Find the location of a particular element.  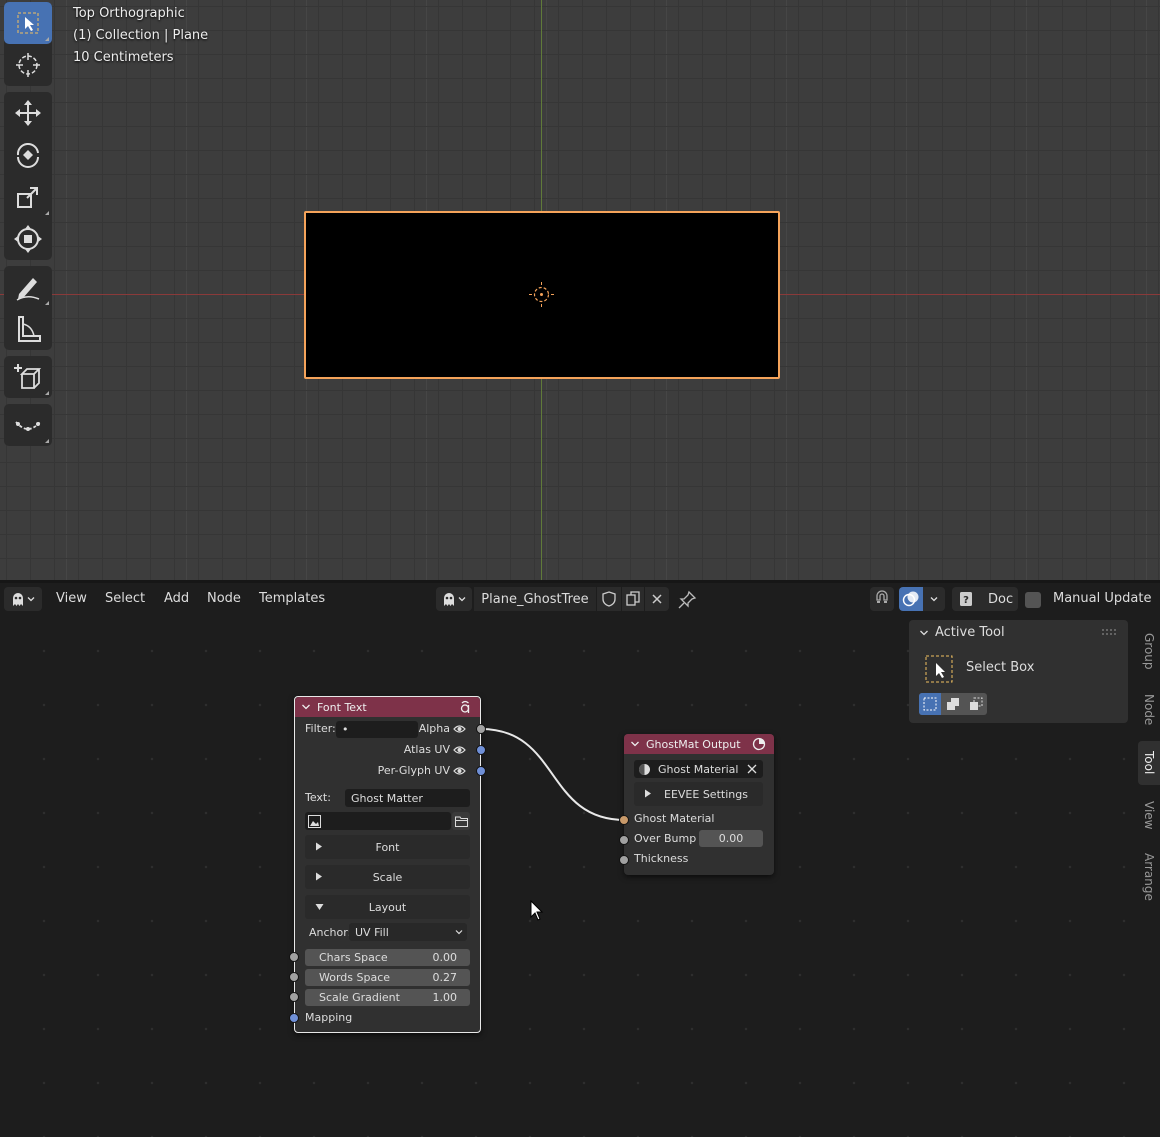

chars-space-slider: Chars Space 0.00 is located at coordinates (387, 957).